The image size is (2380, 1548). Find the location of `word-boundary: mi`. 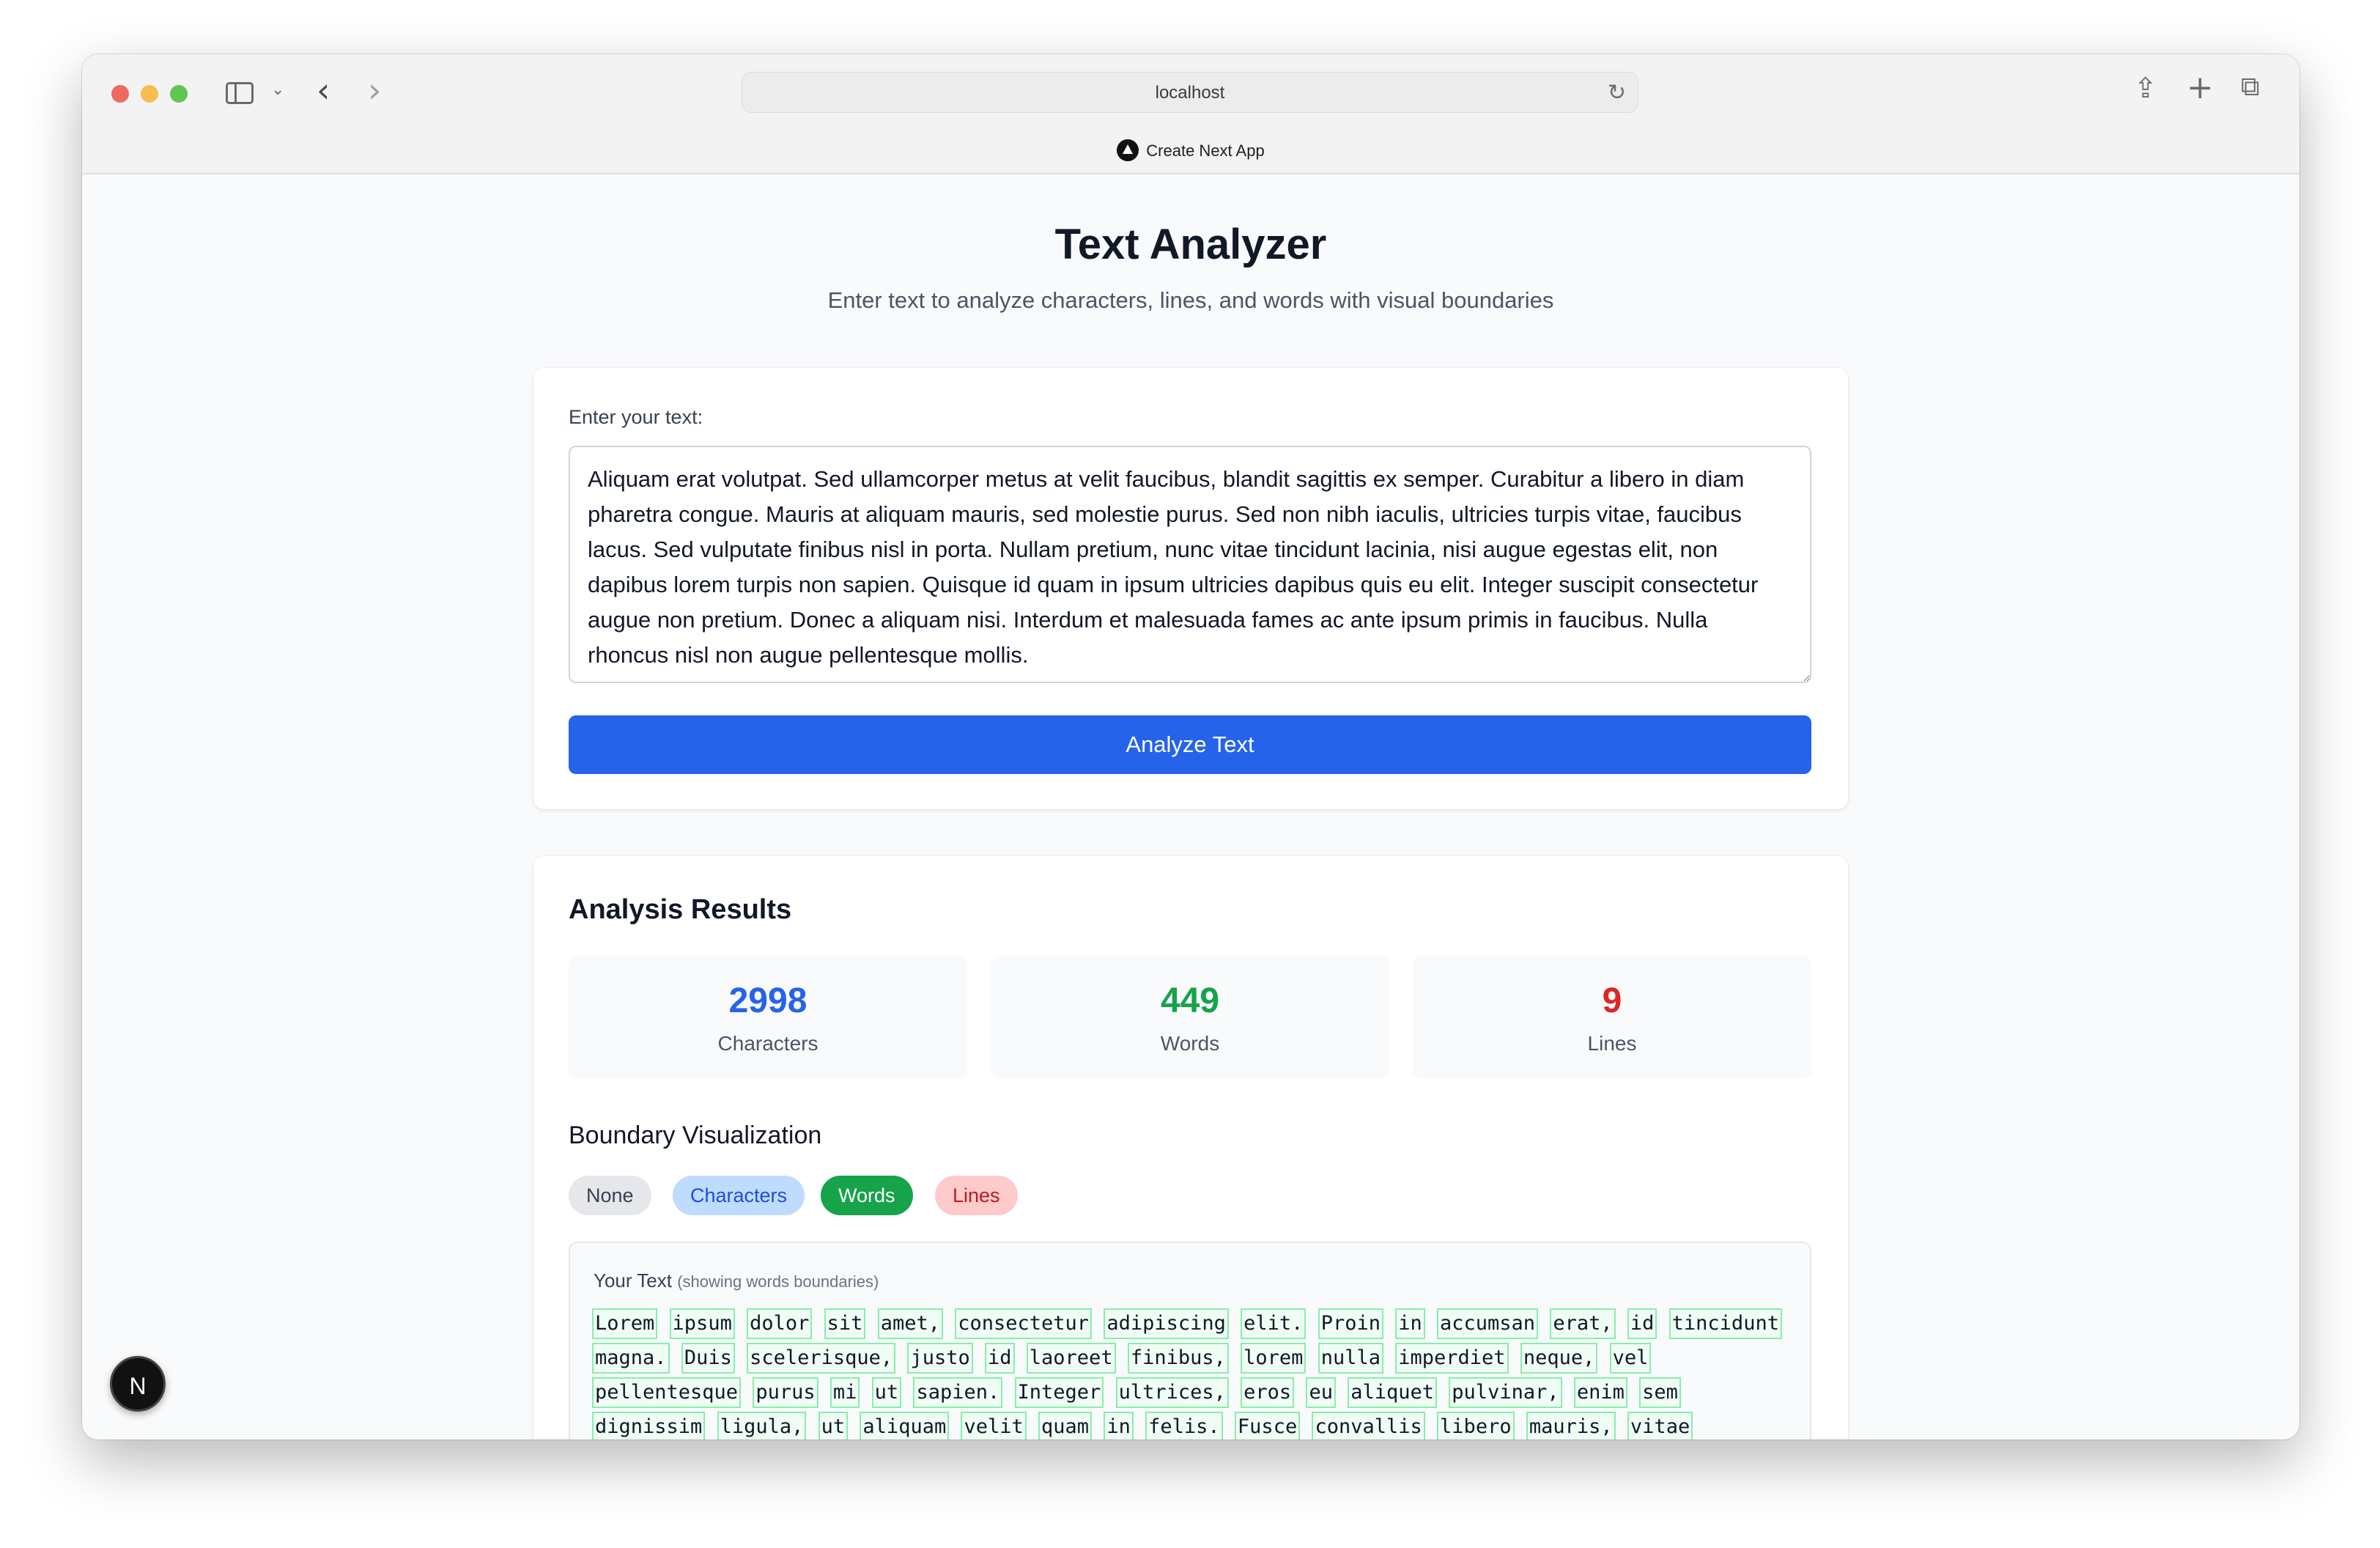

word-boundary: mi is located at coordinates (844, 1392).